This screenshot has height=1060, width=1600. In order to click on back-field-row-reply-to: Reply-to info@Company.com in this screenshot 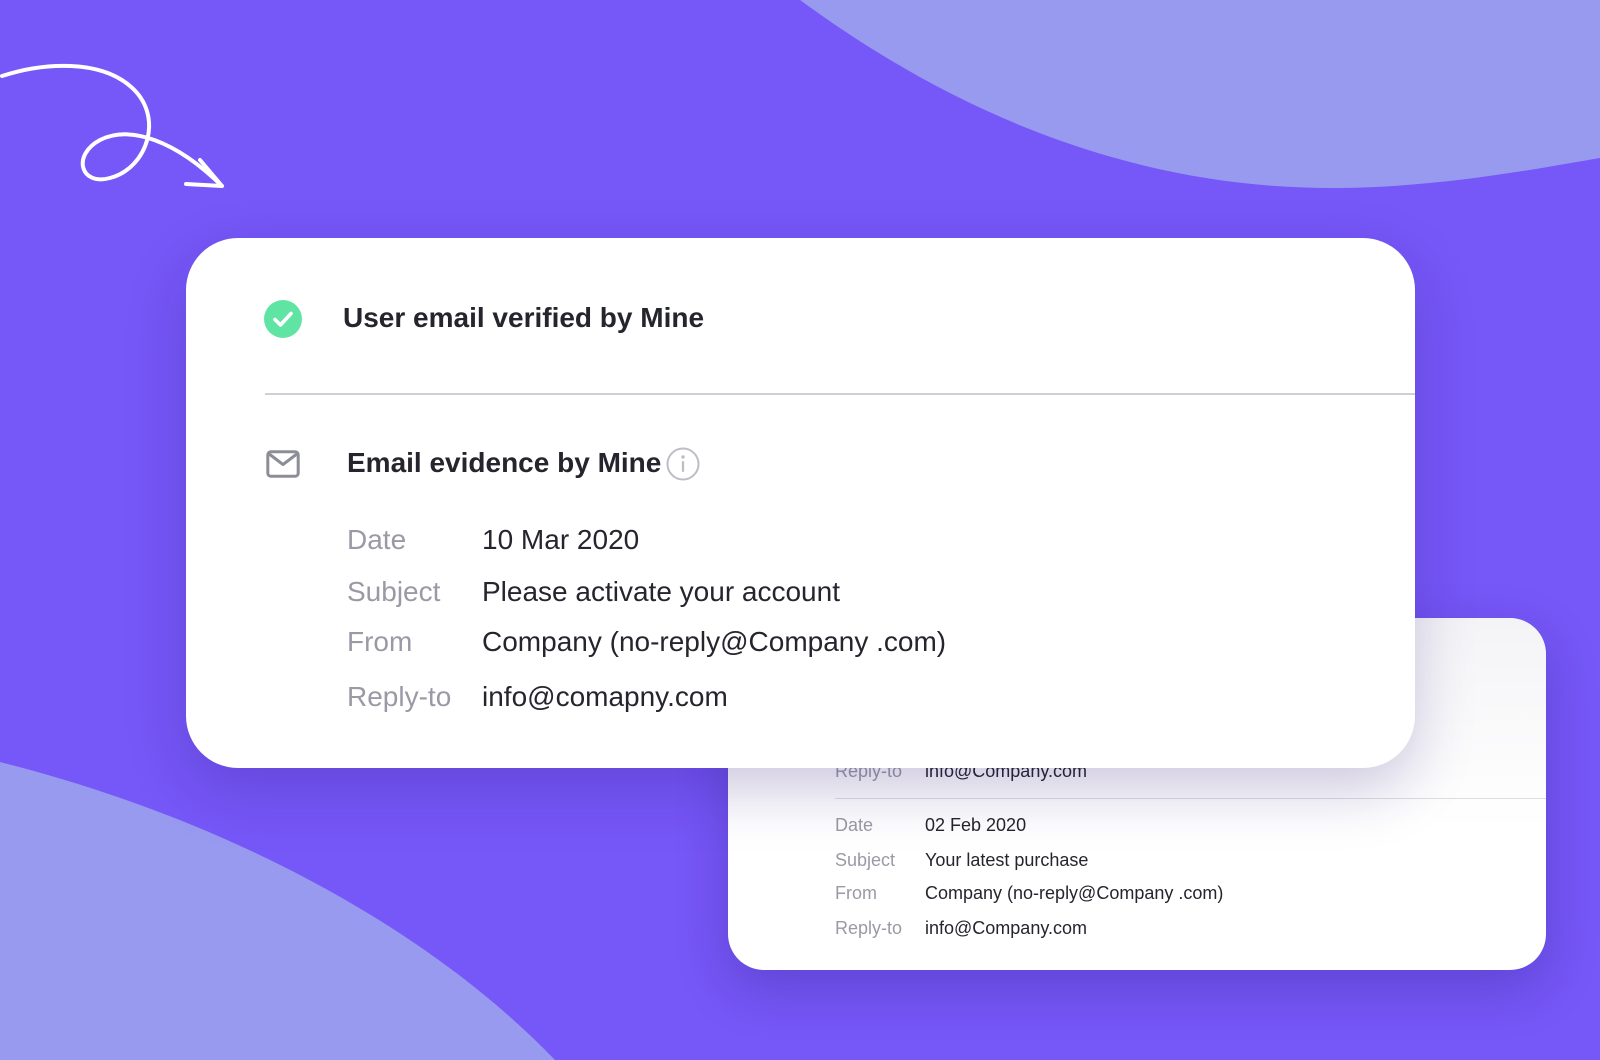, I will do `click(961, 928)`.